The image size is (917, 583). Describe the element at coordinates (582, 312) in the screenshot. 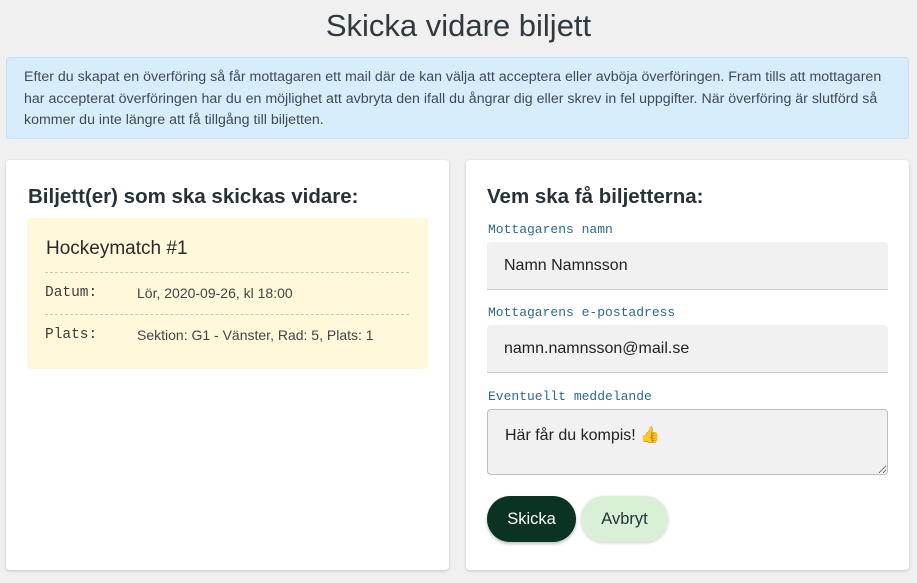

I see `recipient-email-label: Mottagarens e-postadress` at that location.